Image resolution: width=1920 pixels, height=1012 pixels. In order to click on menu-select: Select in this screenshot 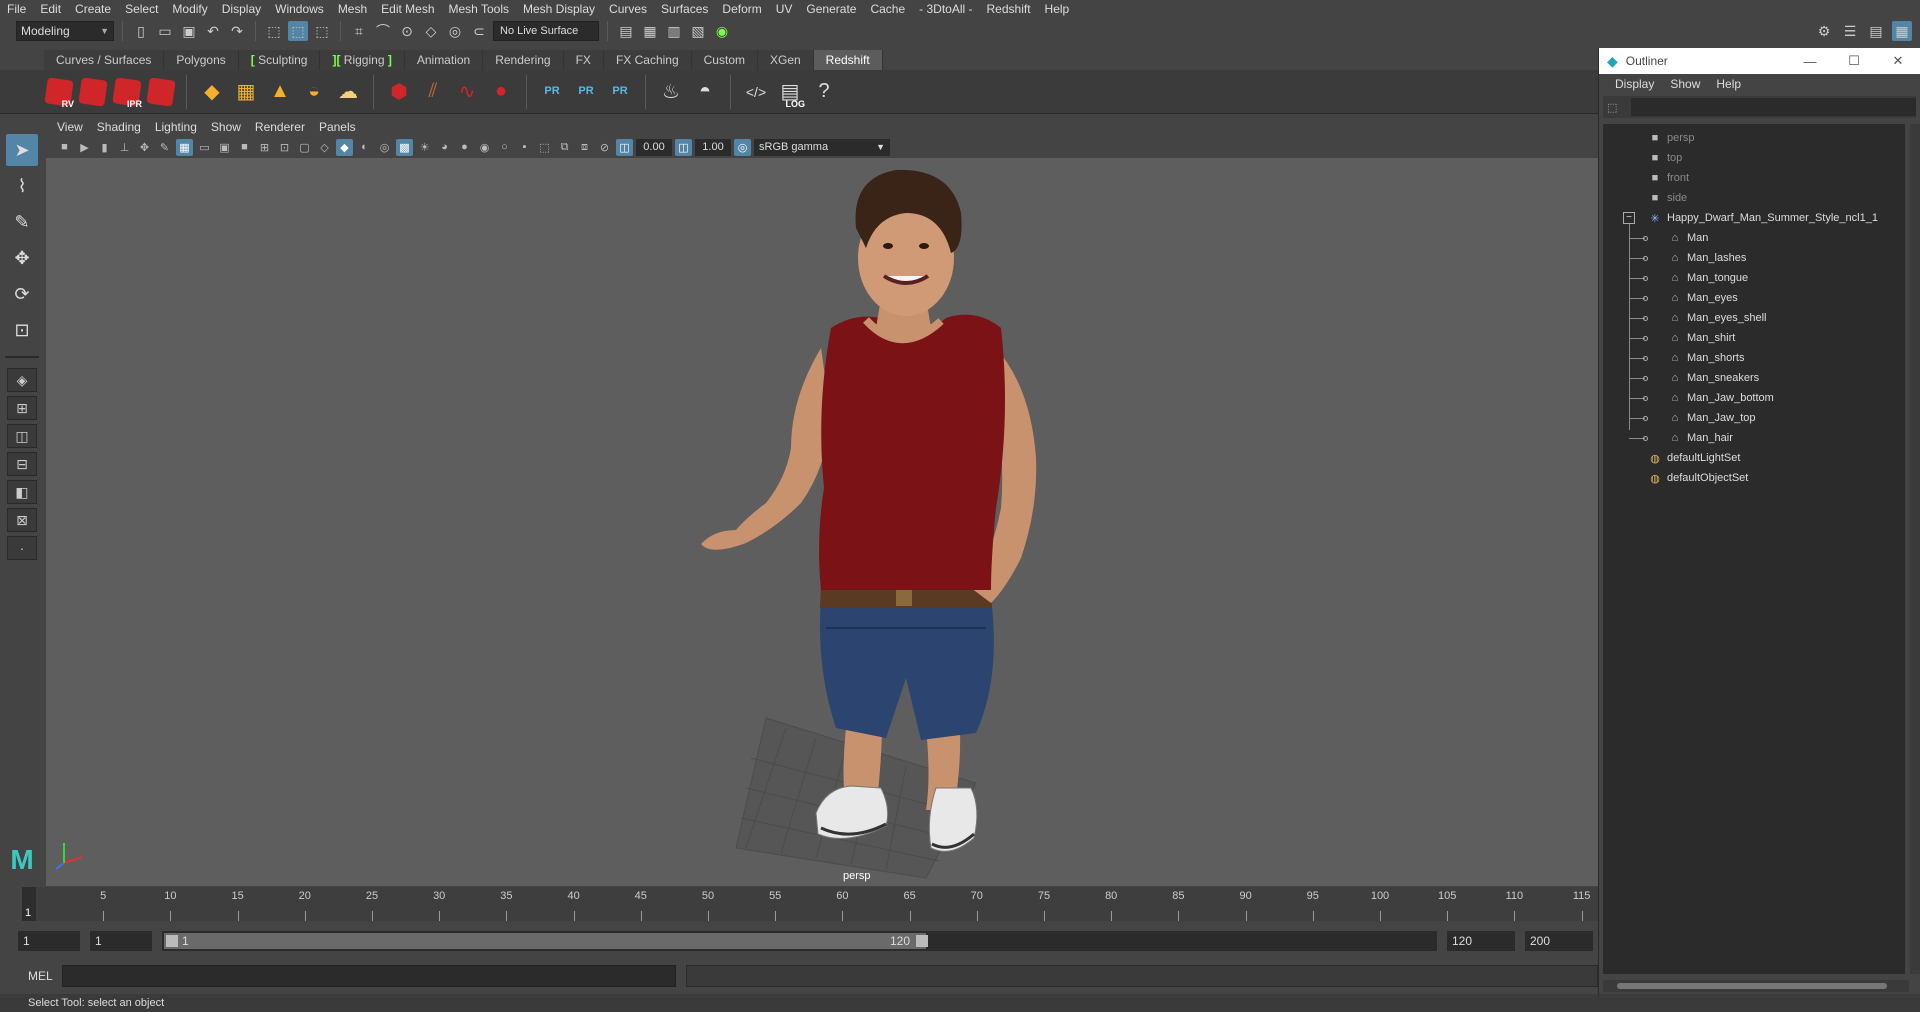, I will do `click(141, 9)`.